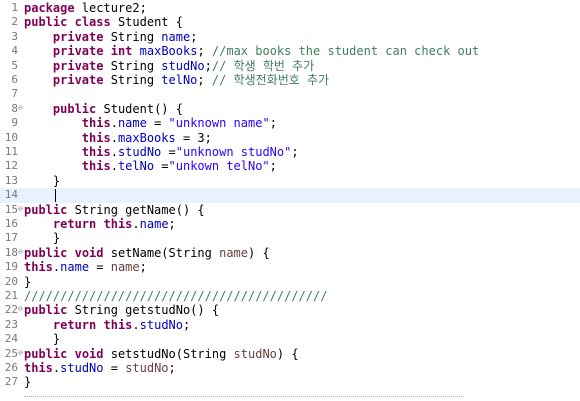 This screenshot has height=401, width=580. I want to click on code-text: this.maxBooks = 3;, so click(118, 138).